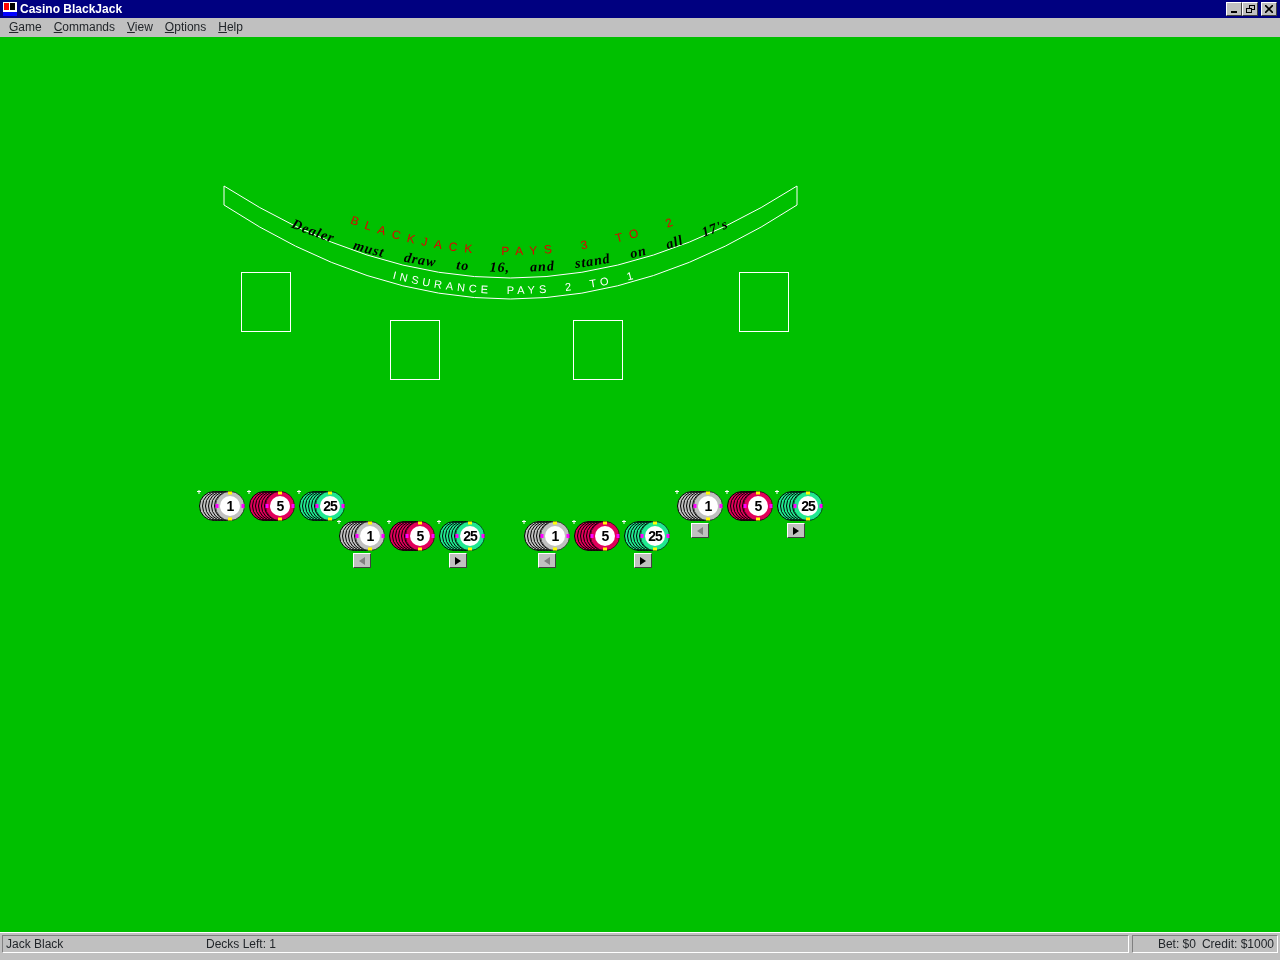 This screenshot has height=960, width=1280. Describe the element at coordinates (528, 289) in the screenshot. I see `insurance-payout-word: PAYS` at that location.